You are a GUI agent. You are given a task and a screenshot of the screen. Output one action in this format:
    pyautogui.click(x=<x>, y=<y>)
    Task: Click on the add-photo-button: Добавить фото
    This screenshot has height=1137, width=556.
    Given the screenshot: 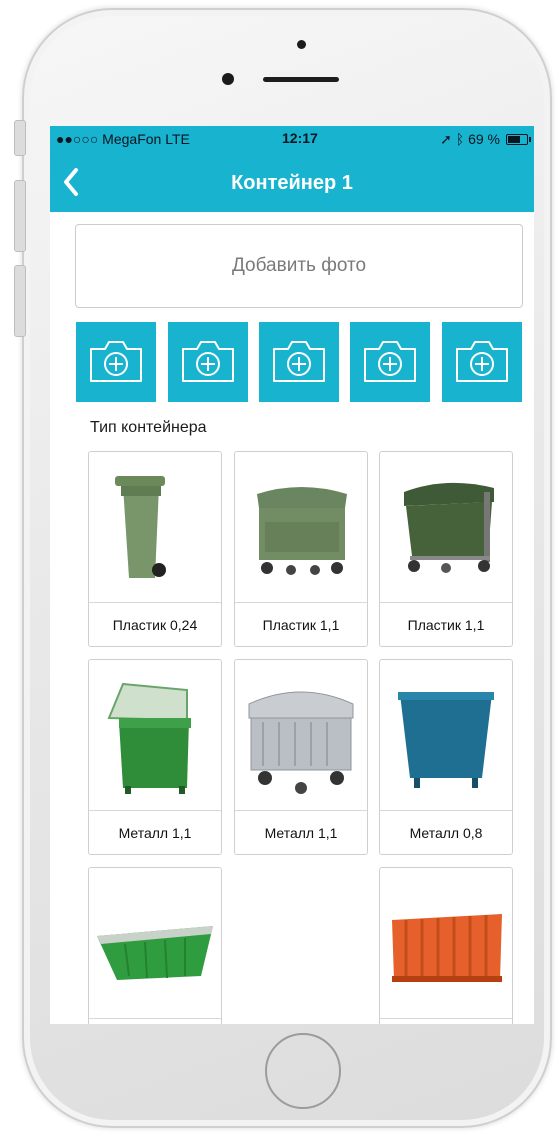 What is the action you would take?
    pyautogui.click(x=299, y=266)
    